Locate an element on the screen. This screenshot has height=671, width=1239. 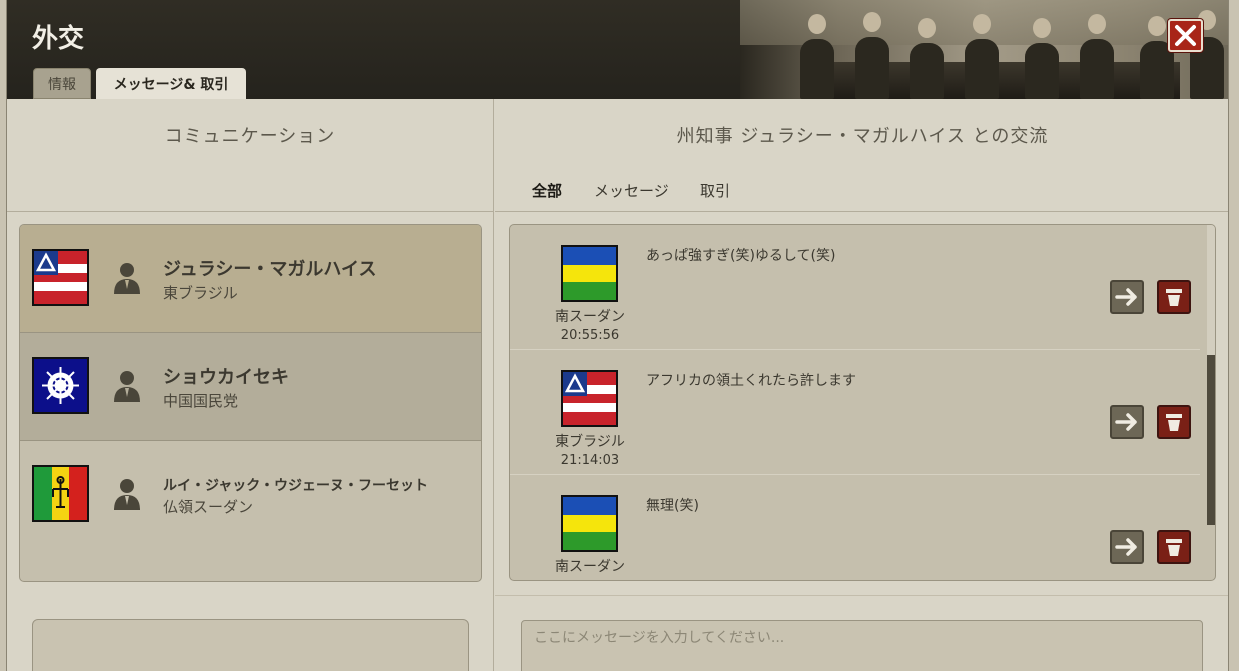
message-time: 21:14:03 is located at coordinates (590, 460).